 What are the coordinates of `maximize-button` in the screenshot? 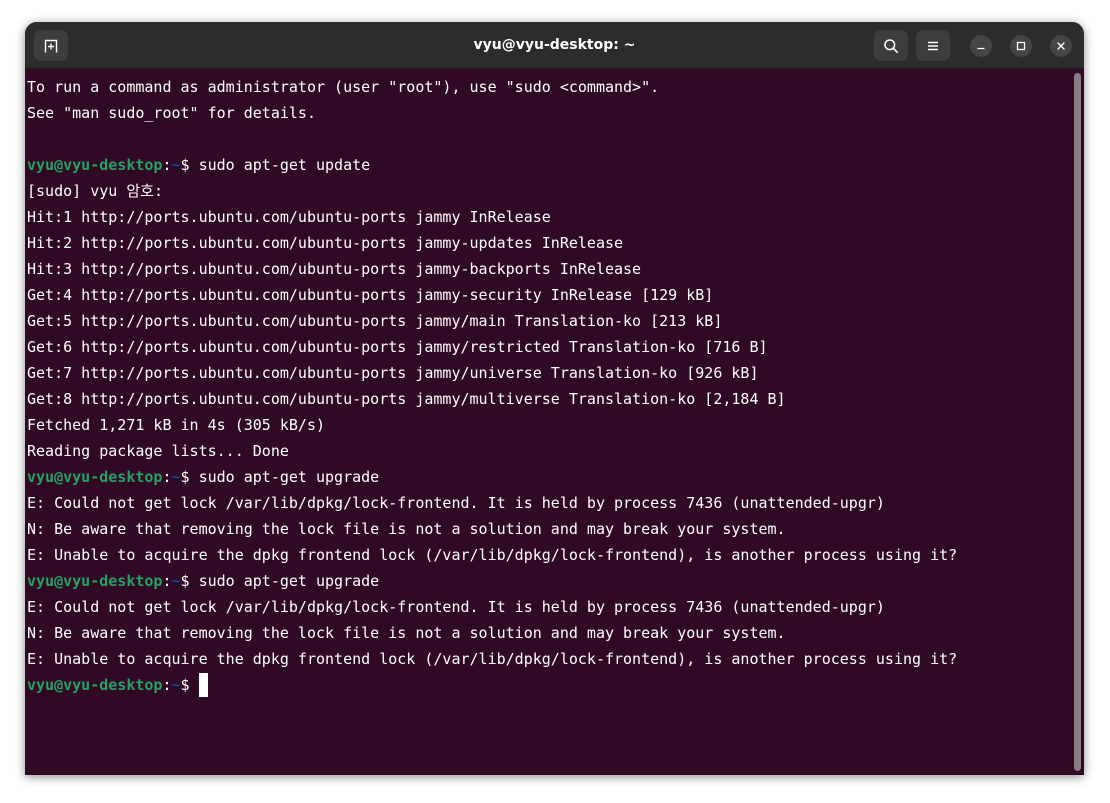 It's located at (1021, 46).